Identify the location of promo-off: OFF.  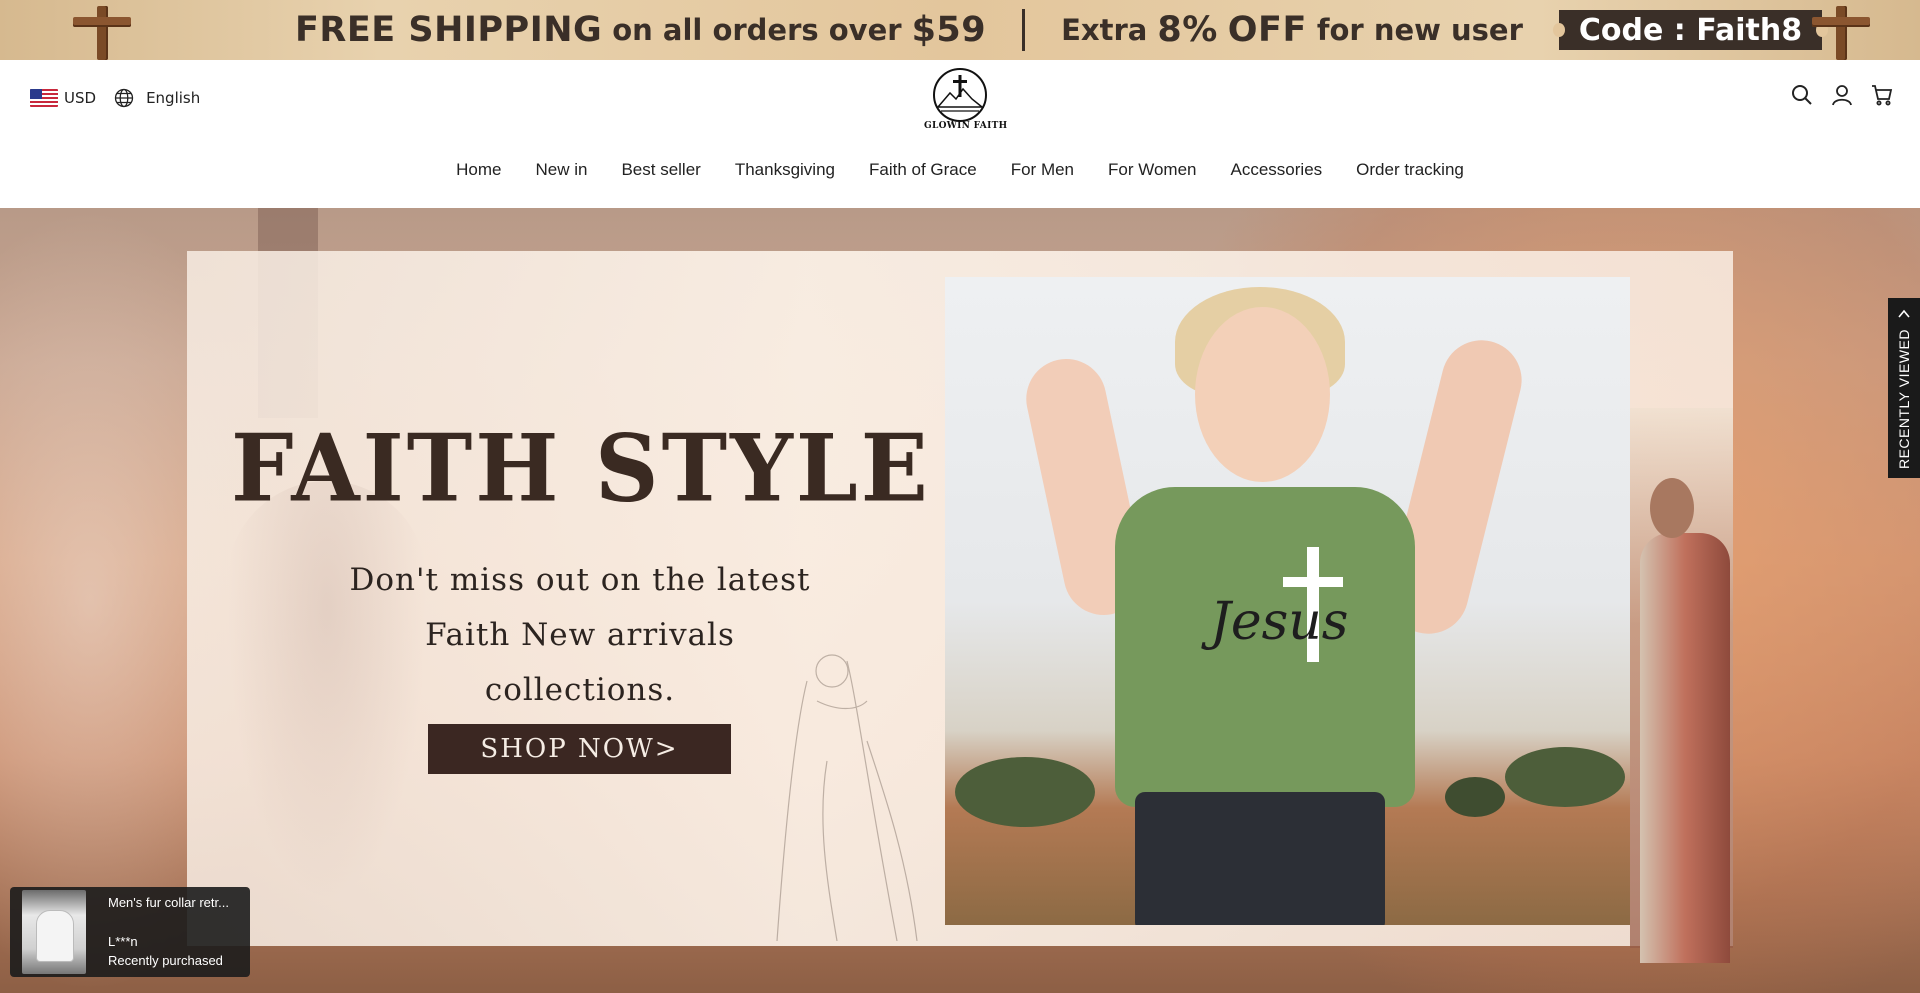
(1267, 30).